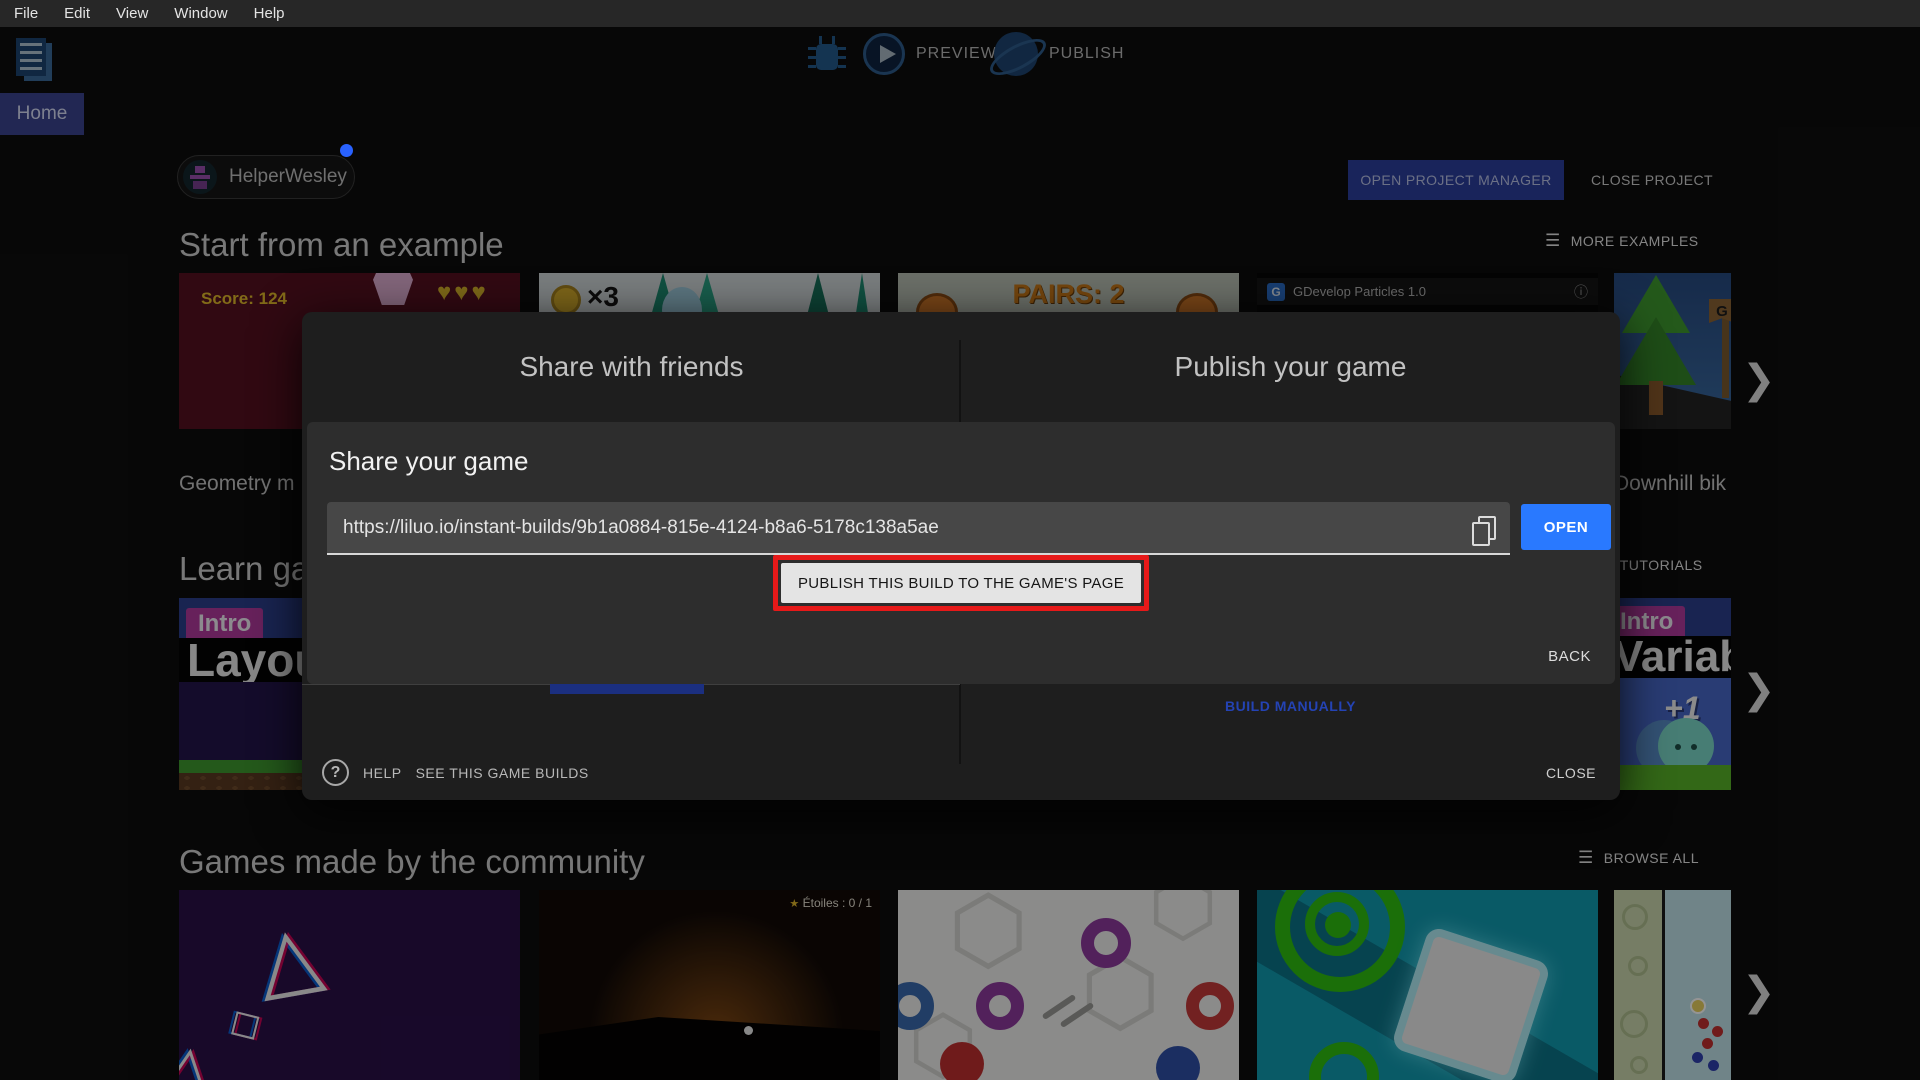  I want to click on annotation-highlight-box: PUBLISH THIS BUILD TO THE GAME'S PAGE, so click(961, 583).